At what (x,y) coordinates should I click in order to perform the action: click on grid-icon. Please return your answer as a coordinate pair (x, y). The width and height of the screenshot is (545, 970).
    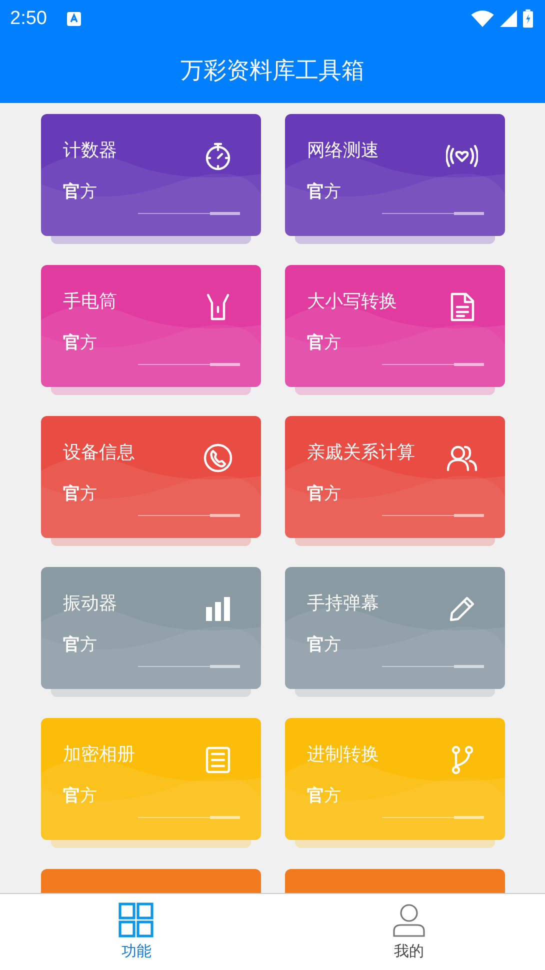
    Looking at the image, I should click on (136, 920).